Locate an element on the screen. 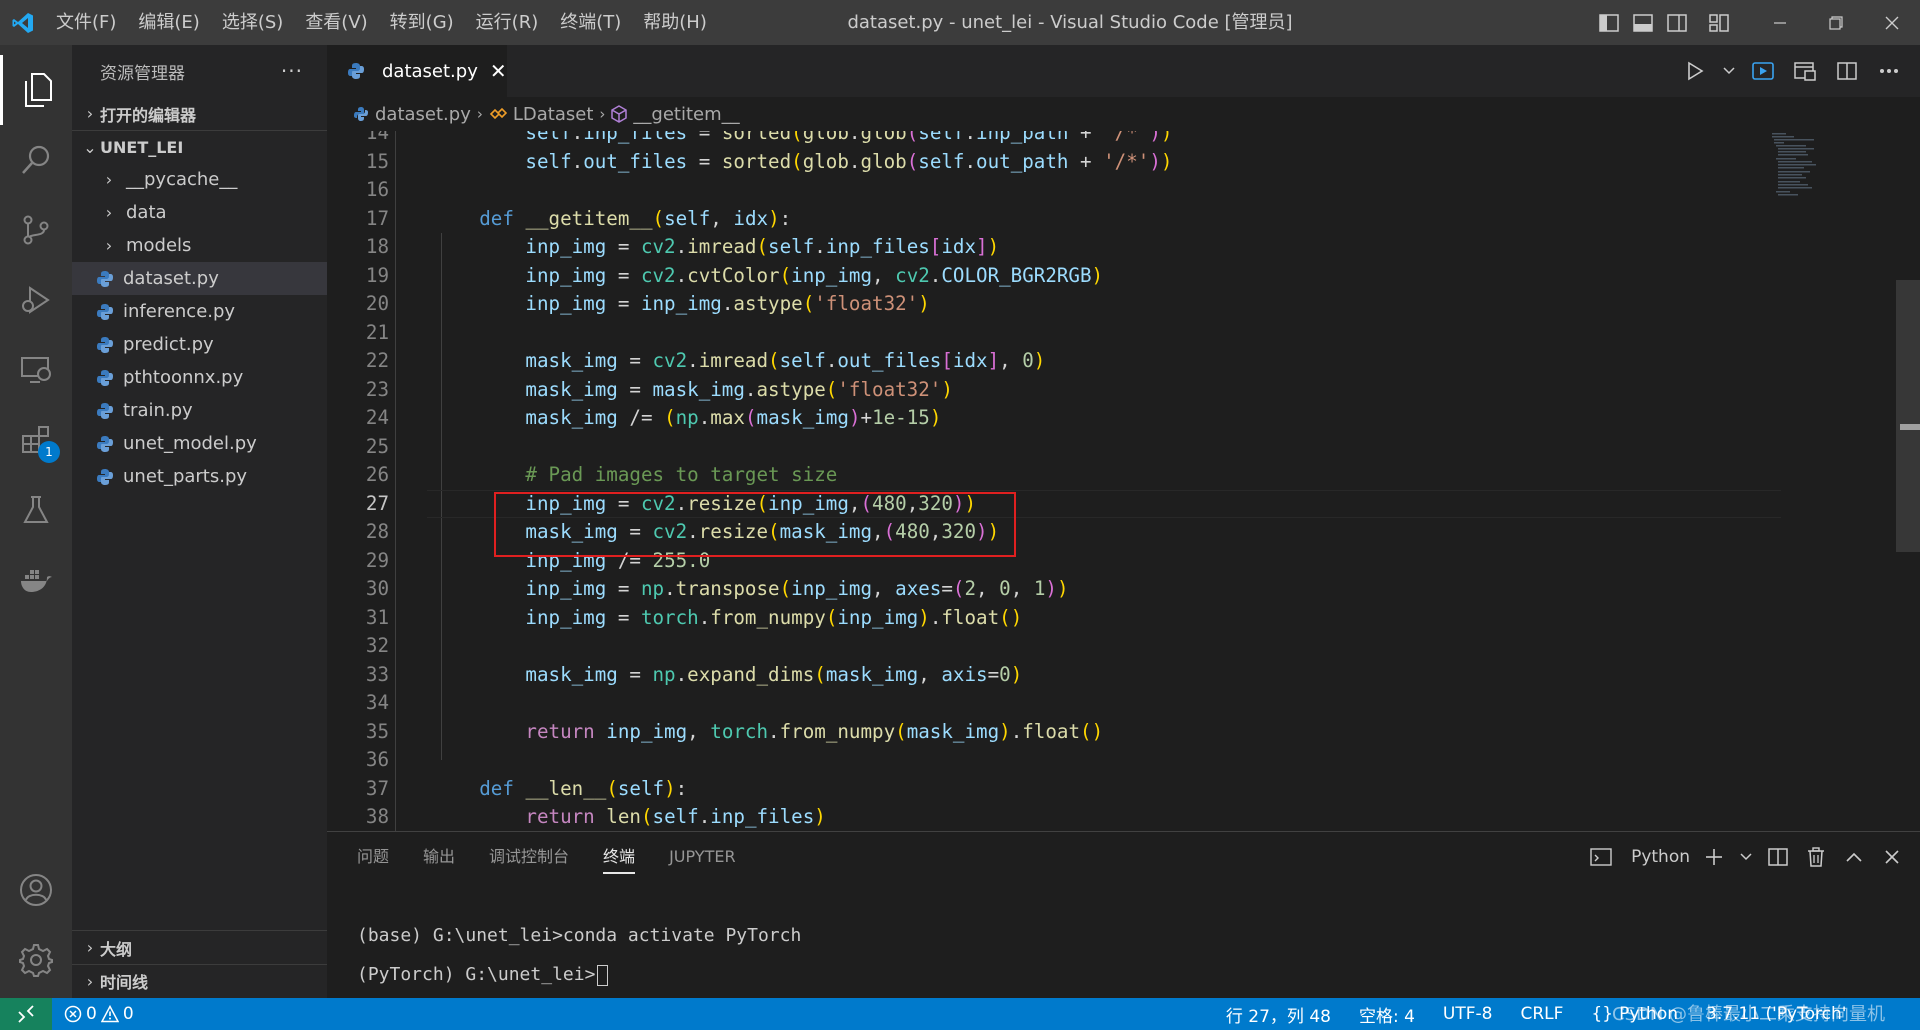 This screenshot has height=1030, width=1920. python-interpreter: 3.7.11 ('PyTorch' is located at coordinates (1801, 1014).